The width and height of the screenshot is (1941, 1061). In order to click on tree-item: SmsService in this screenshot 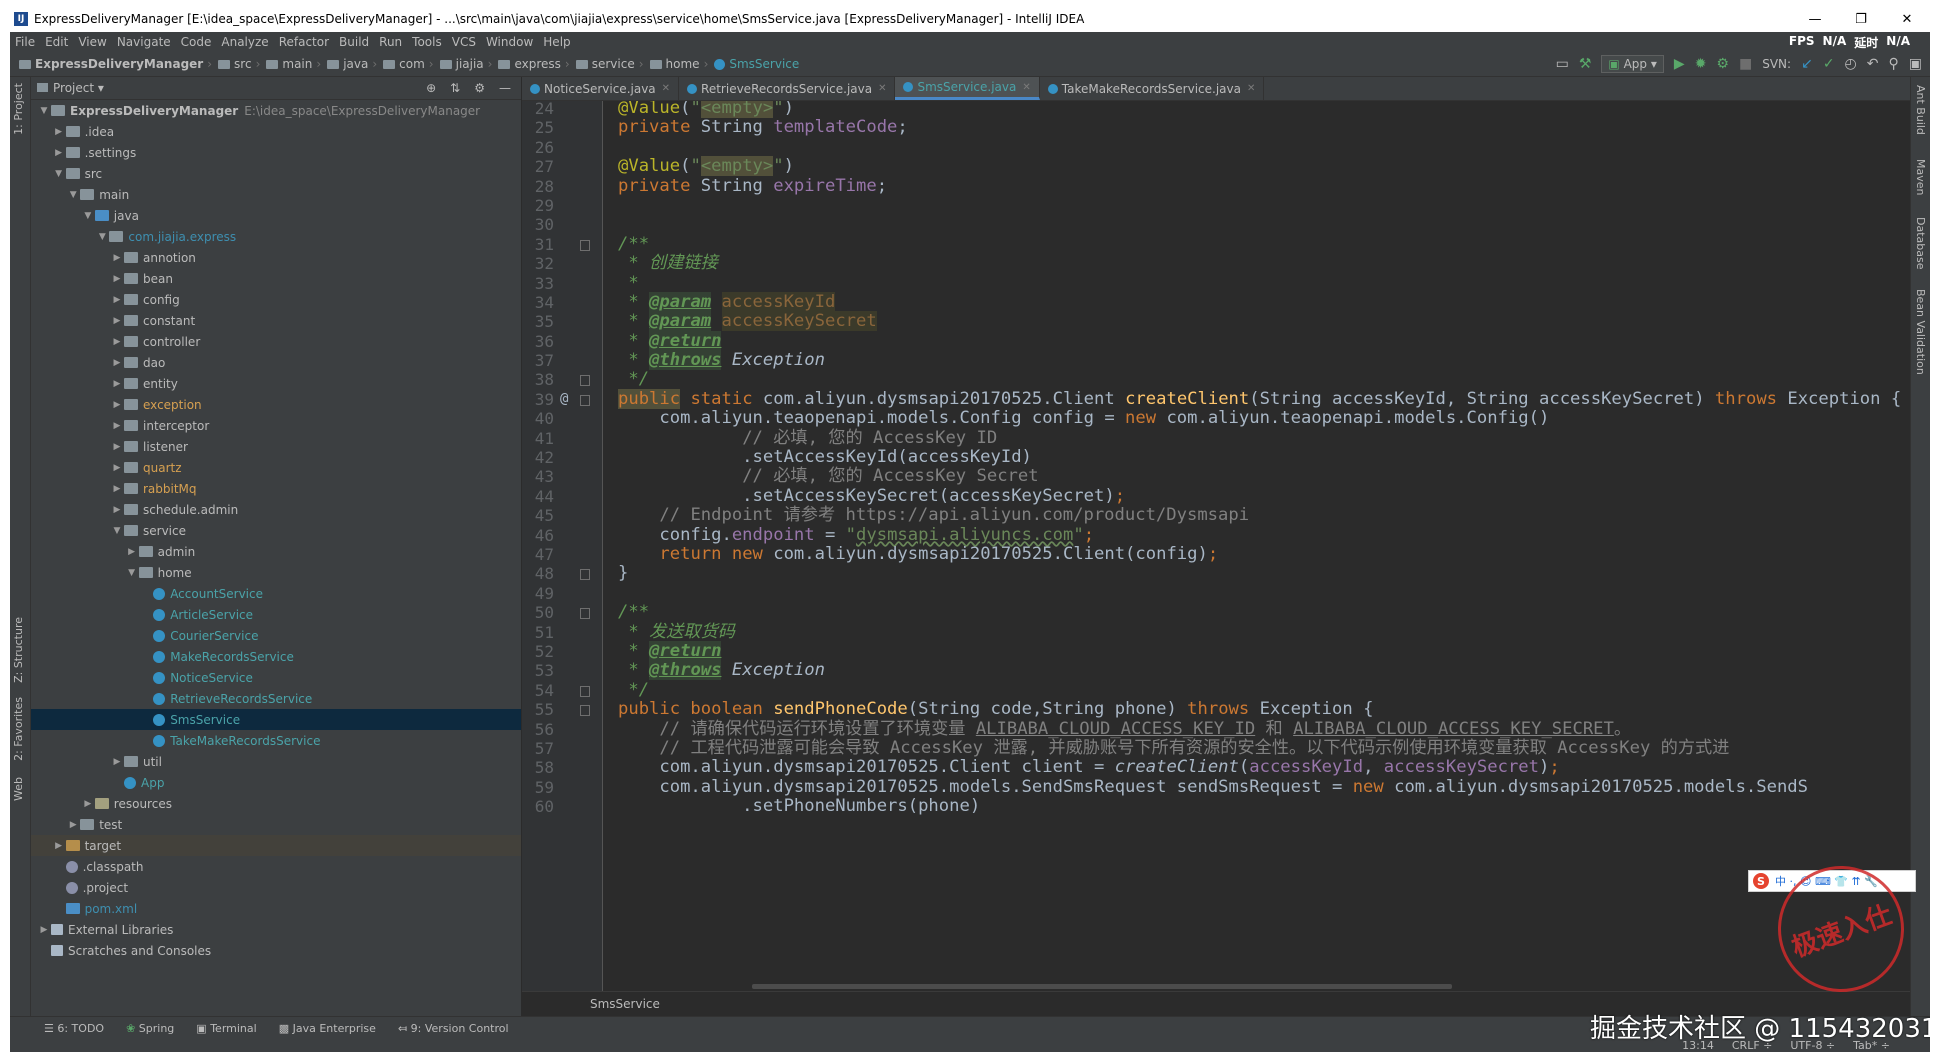, I will do `click(276, 719)`.